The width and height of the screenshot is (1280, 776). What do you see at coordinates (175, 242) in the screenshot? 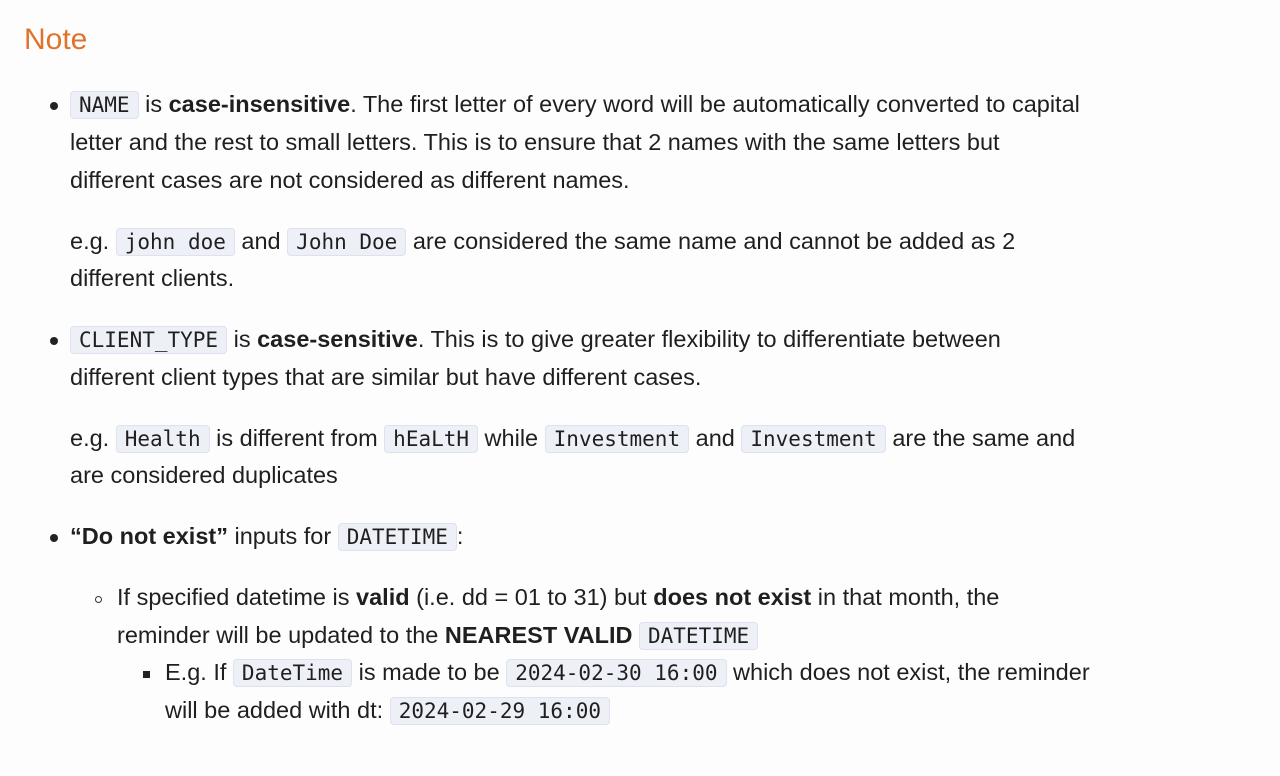
I see `code-john-doe-lower: john doe` at bounding box center [175, 242].